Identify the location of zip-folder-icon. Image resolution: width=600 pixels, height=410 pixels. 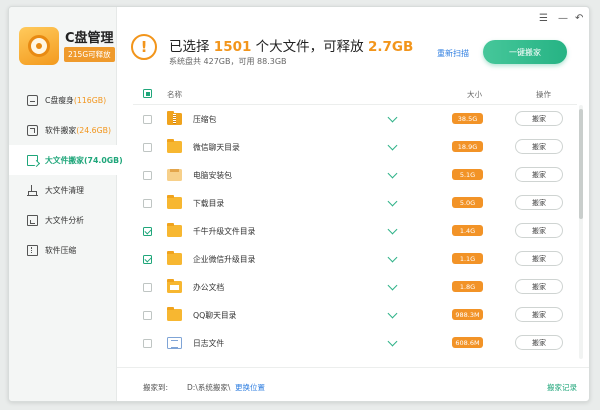
(174, 118).